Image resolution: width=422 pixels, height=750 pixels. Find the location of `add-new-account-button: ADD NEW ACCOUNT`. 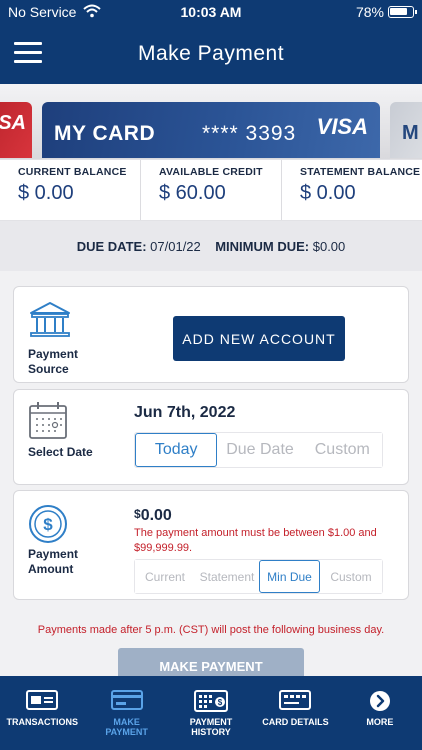

add-new-account-button: ADD NEW ACCOUNT is located at coordinates (259, 338).